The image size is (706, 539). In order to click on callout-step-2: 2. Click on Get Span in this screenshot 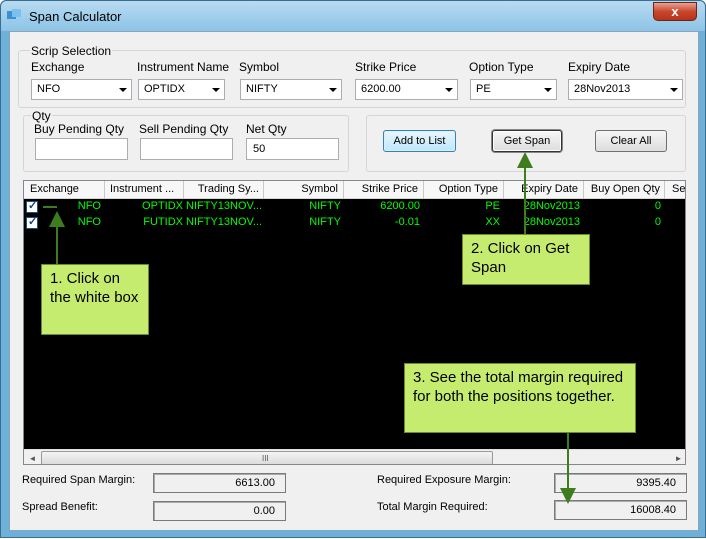, I will do `click(526, 259)`.